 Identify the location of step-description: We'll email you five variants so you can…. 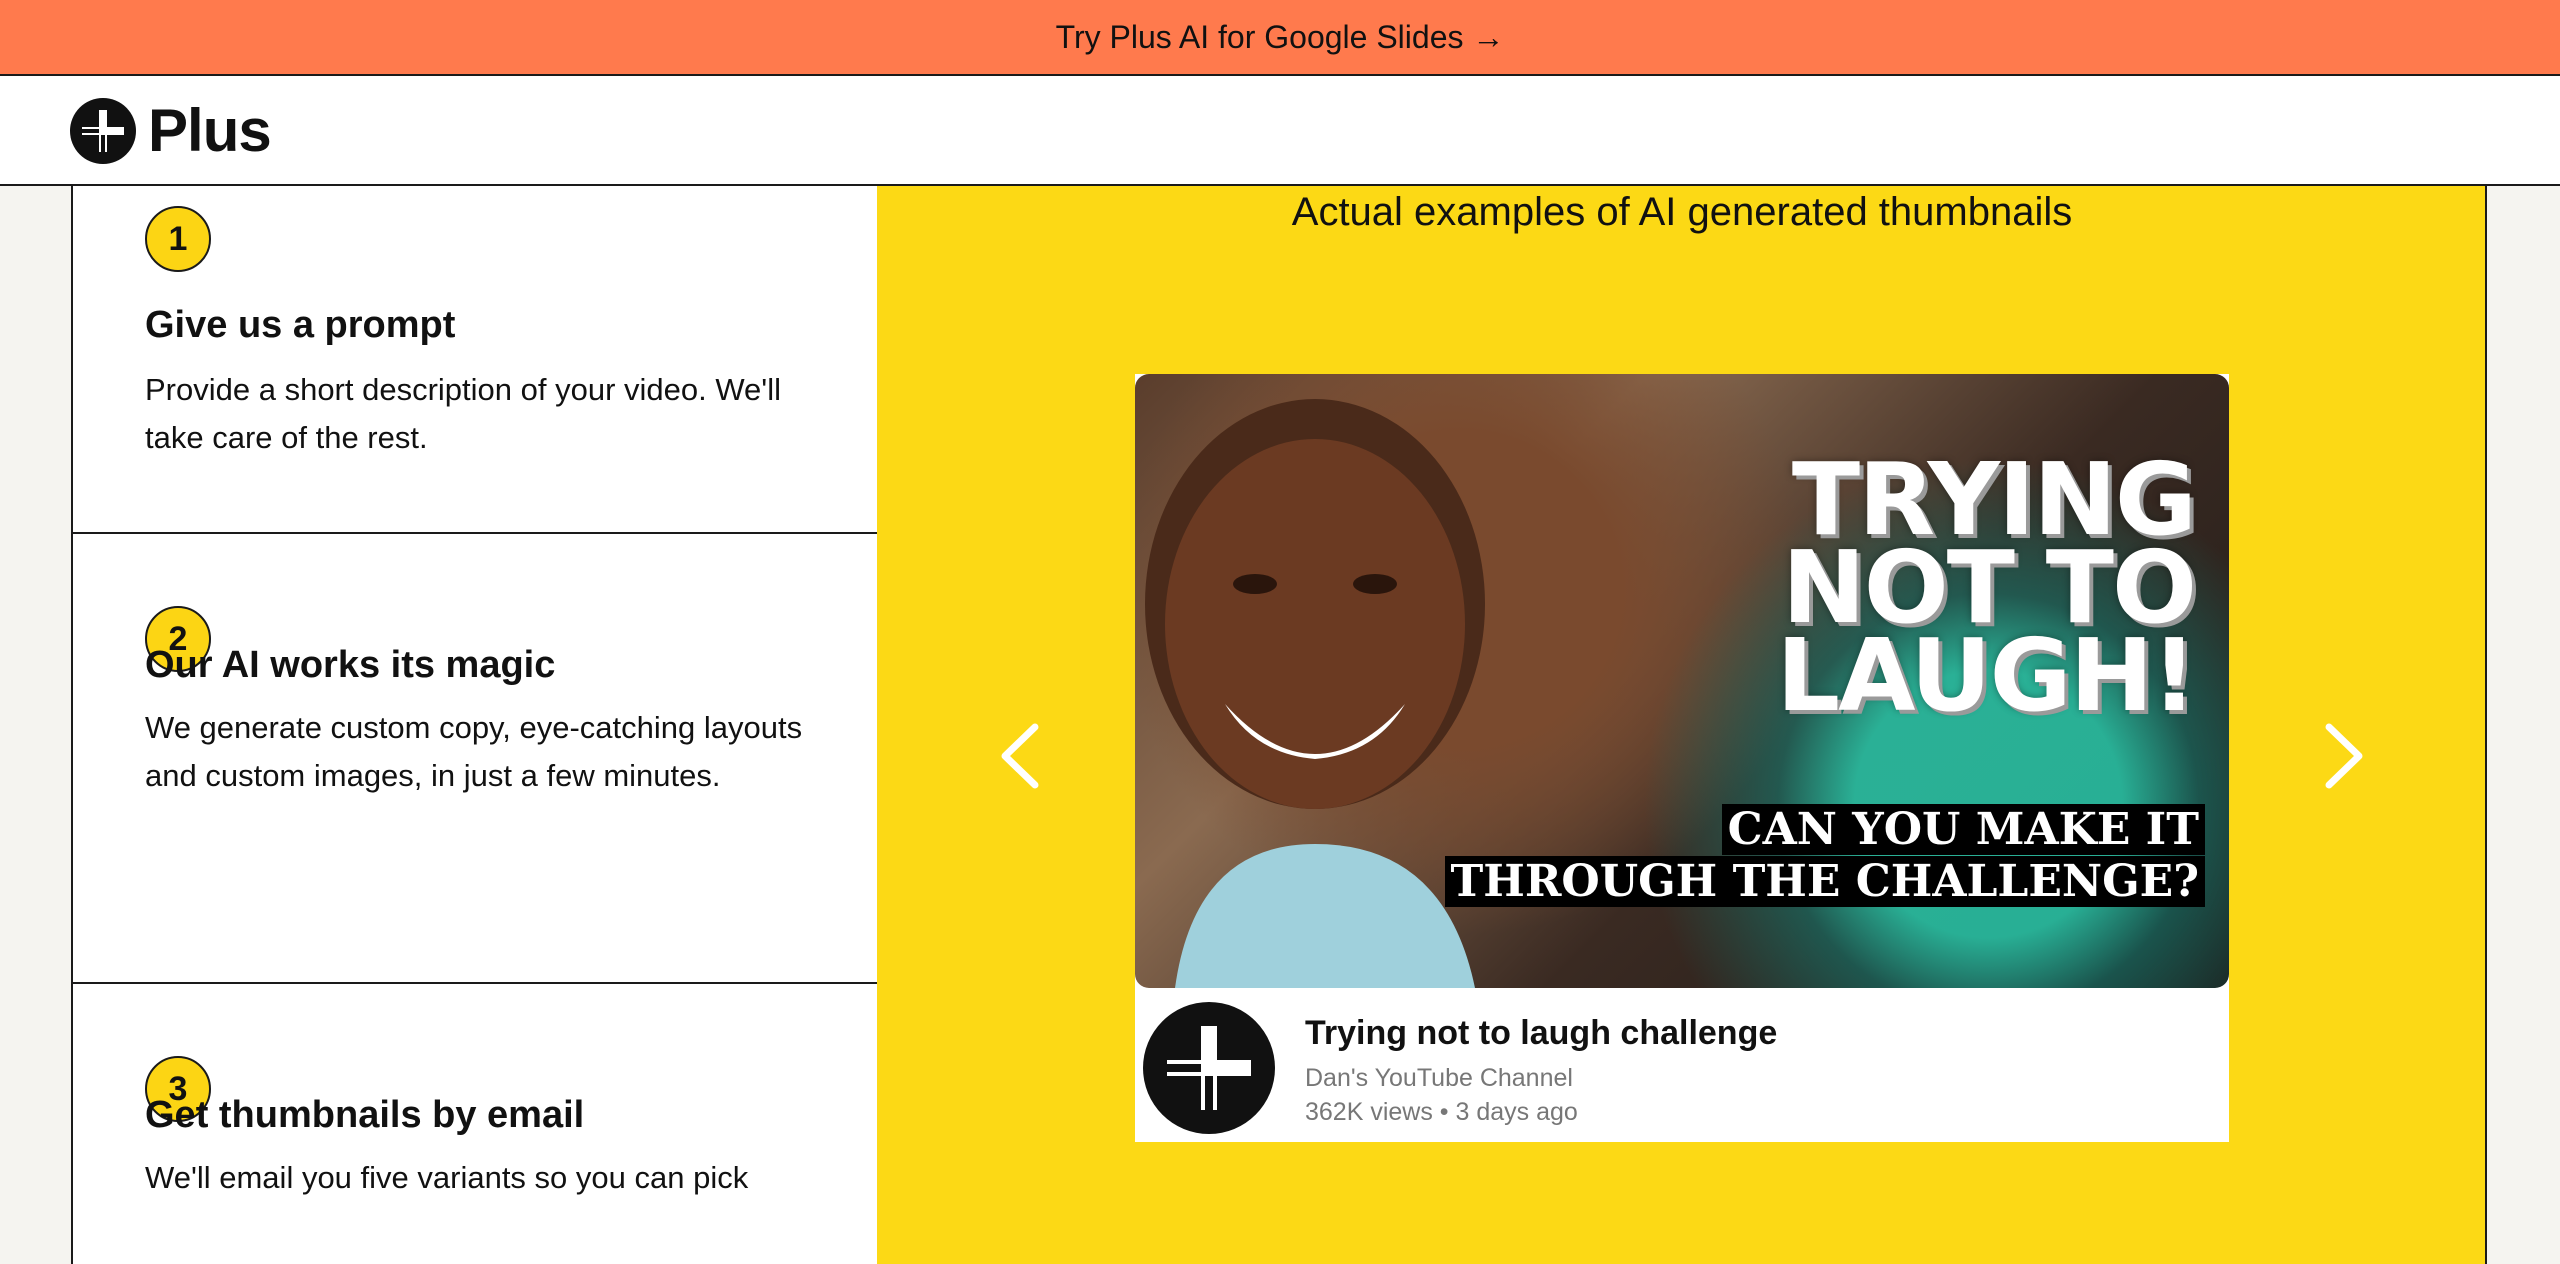
(447, 1177).